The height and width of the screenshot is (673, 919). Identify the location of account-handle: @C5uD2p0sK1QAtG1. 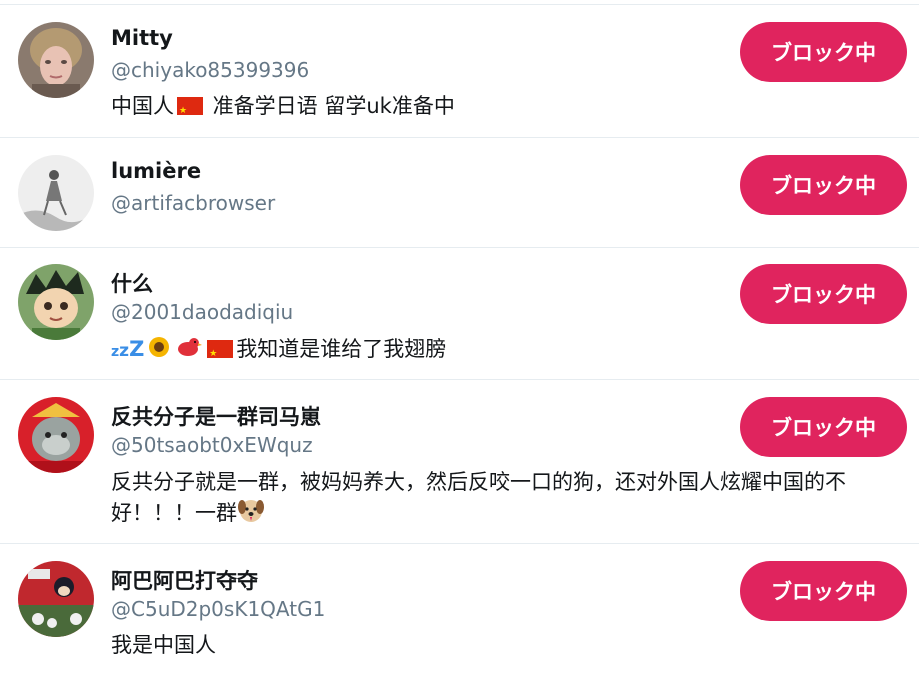
(218, 609).